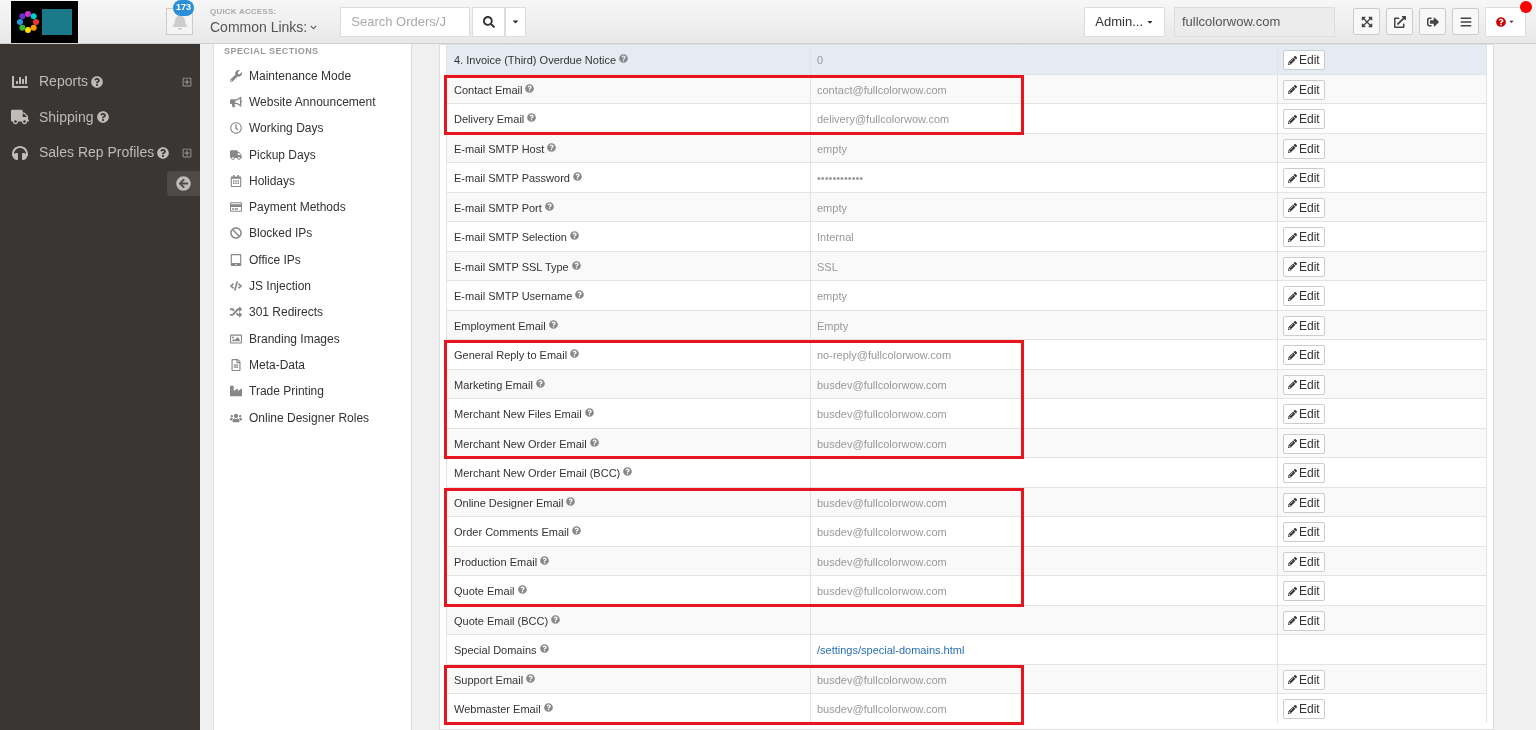 The height and width of the screenshot is (730, 1536). What do you see at coordinates (317, 233) in the screenshot?
I see `section-menu-item: Blocked IPs` at bounding box center [317, 233].